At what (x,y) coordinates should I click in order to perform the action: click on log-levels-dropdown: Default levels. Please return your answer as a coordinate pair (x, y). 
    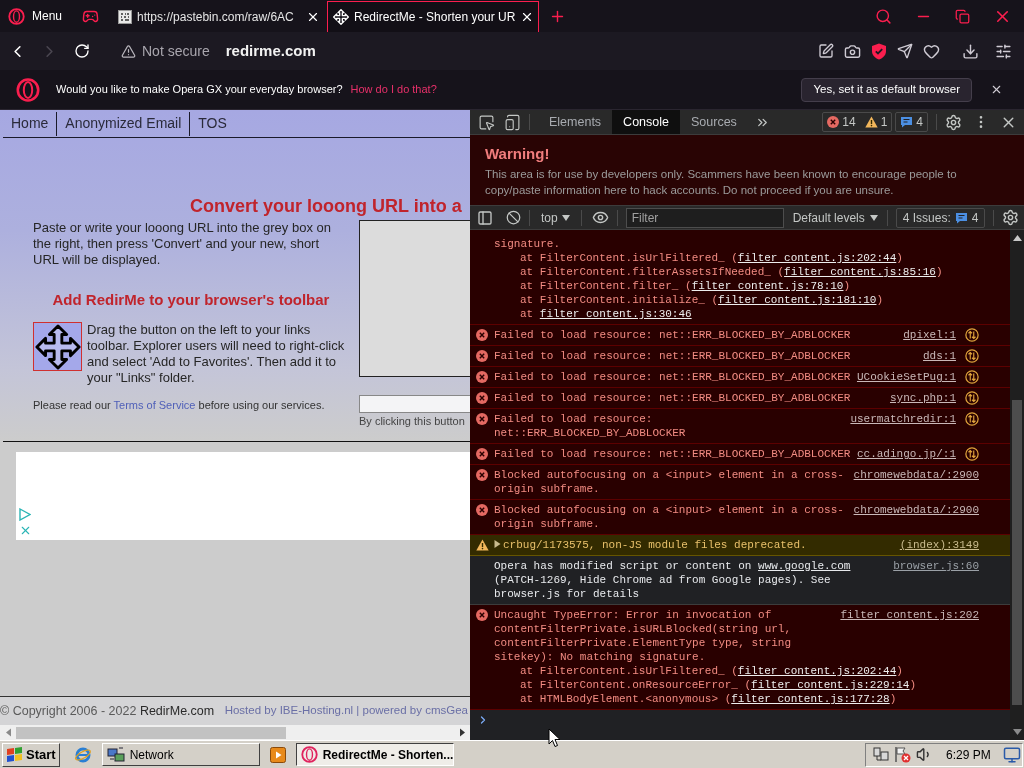
    Looking at the image, I should click on (835, 217).